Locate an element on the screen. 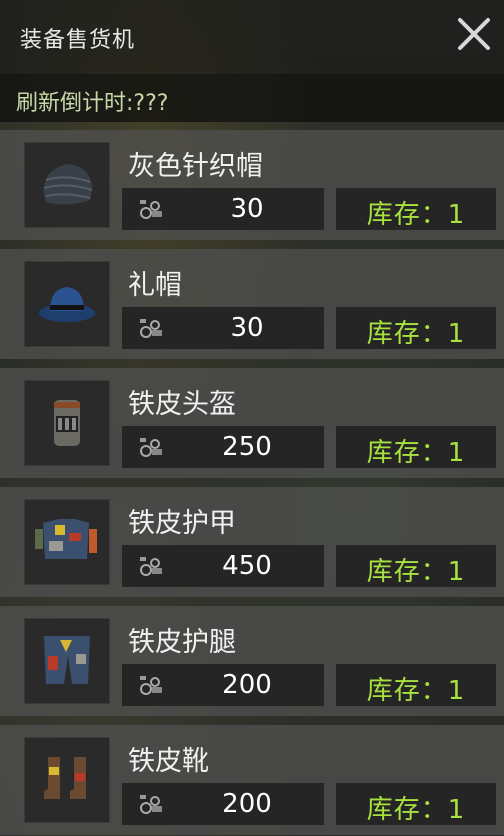 The image size is (504, 836). metal-leggings-icon is located at coordinates (67, 660).